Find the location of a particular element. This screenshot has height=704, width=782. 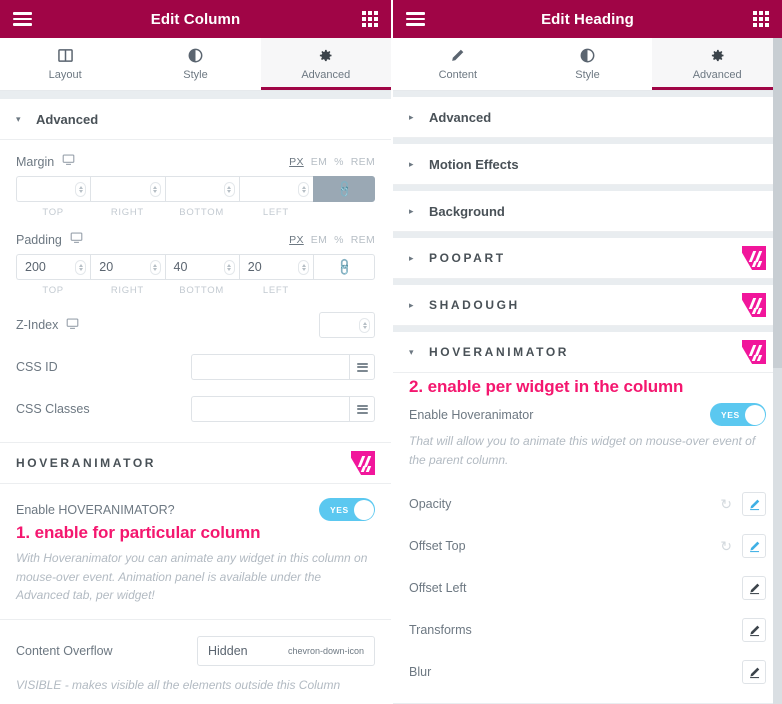

padding-inputs: 200 20 40 20 🔗 is located at coordinates (195, 267).